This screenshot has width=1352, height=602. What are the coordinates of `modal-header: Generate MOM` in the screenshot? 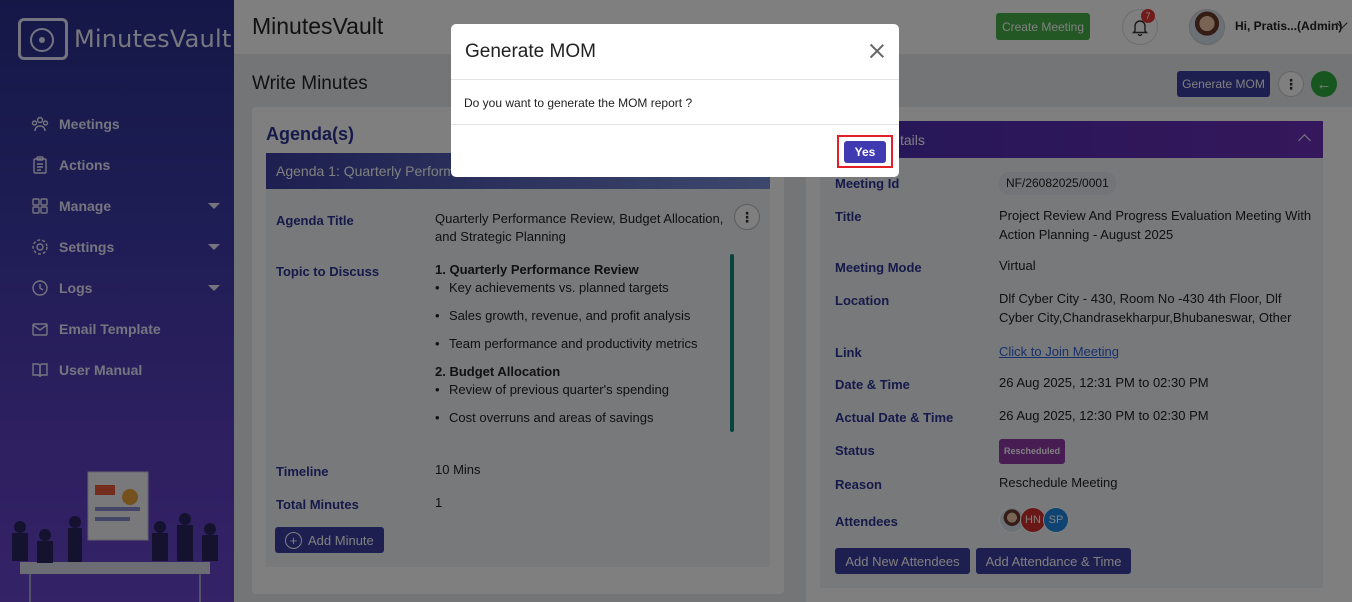 It's located at (675, 52).